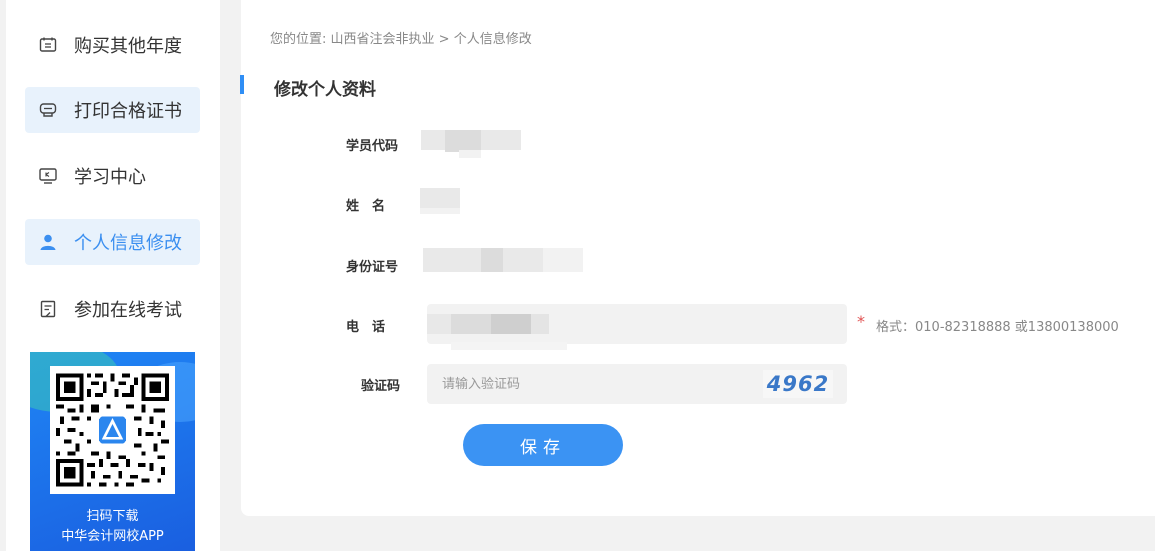  I want to click on required-mark: *, so click(861, 321).